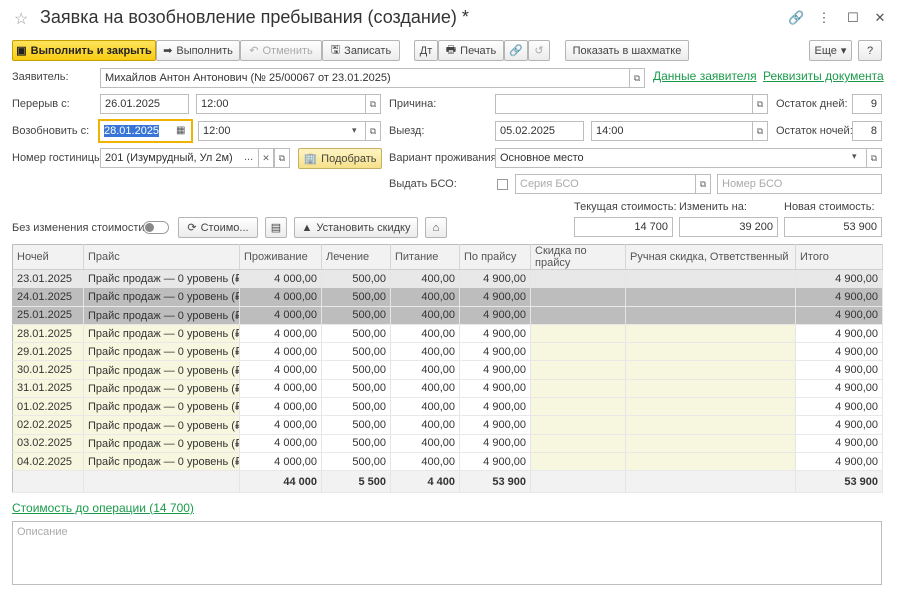  Describe the element at coordinates (637, 78) in the screenshot. I see `open-applicant-icon: ⧉` at that location.